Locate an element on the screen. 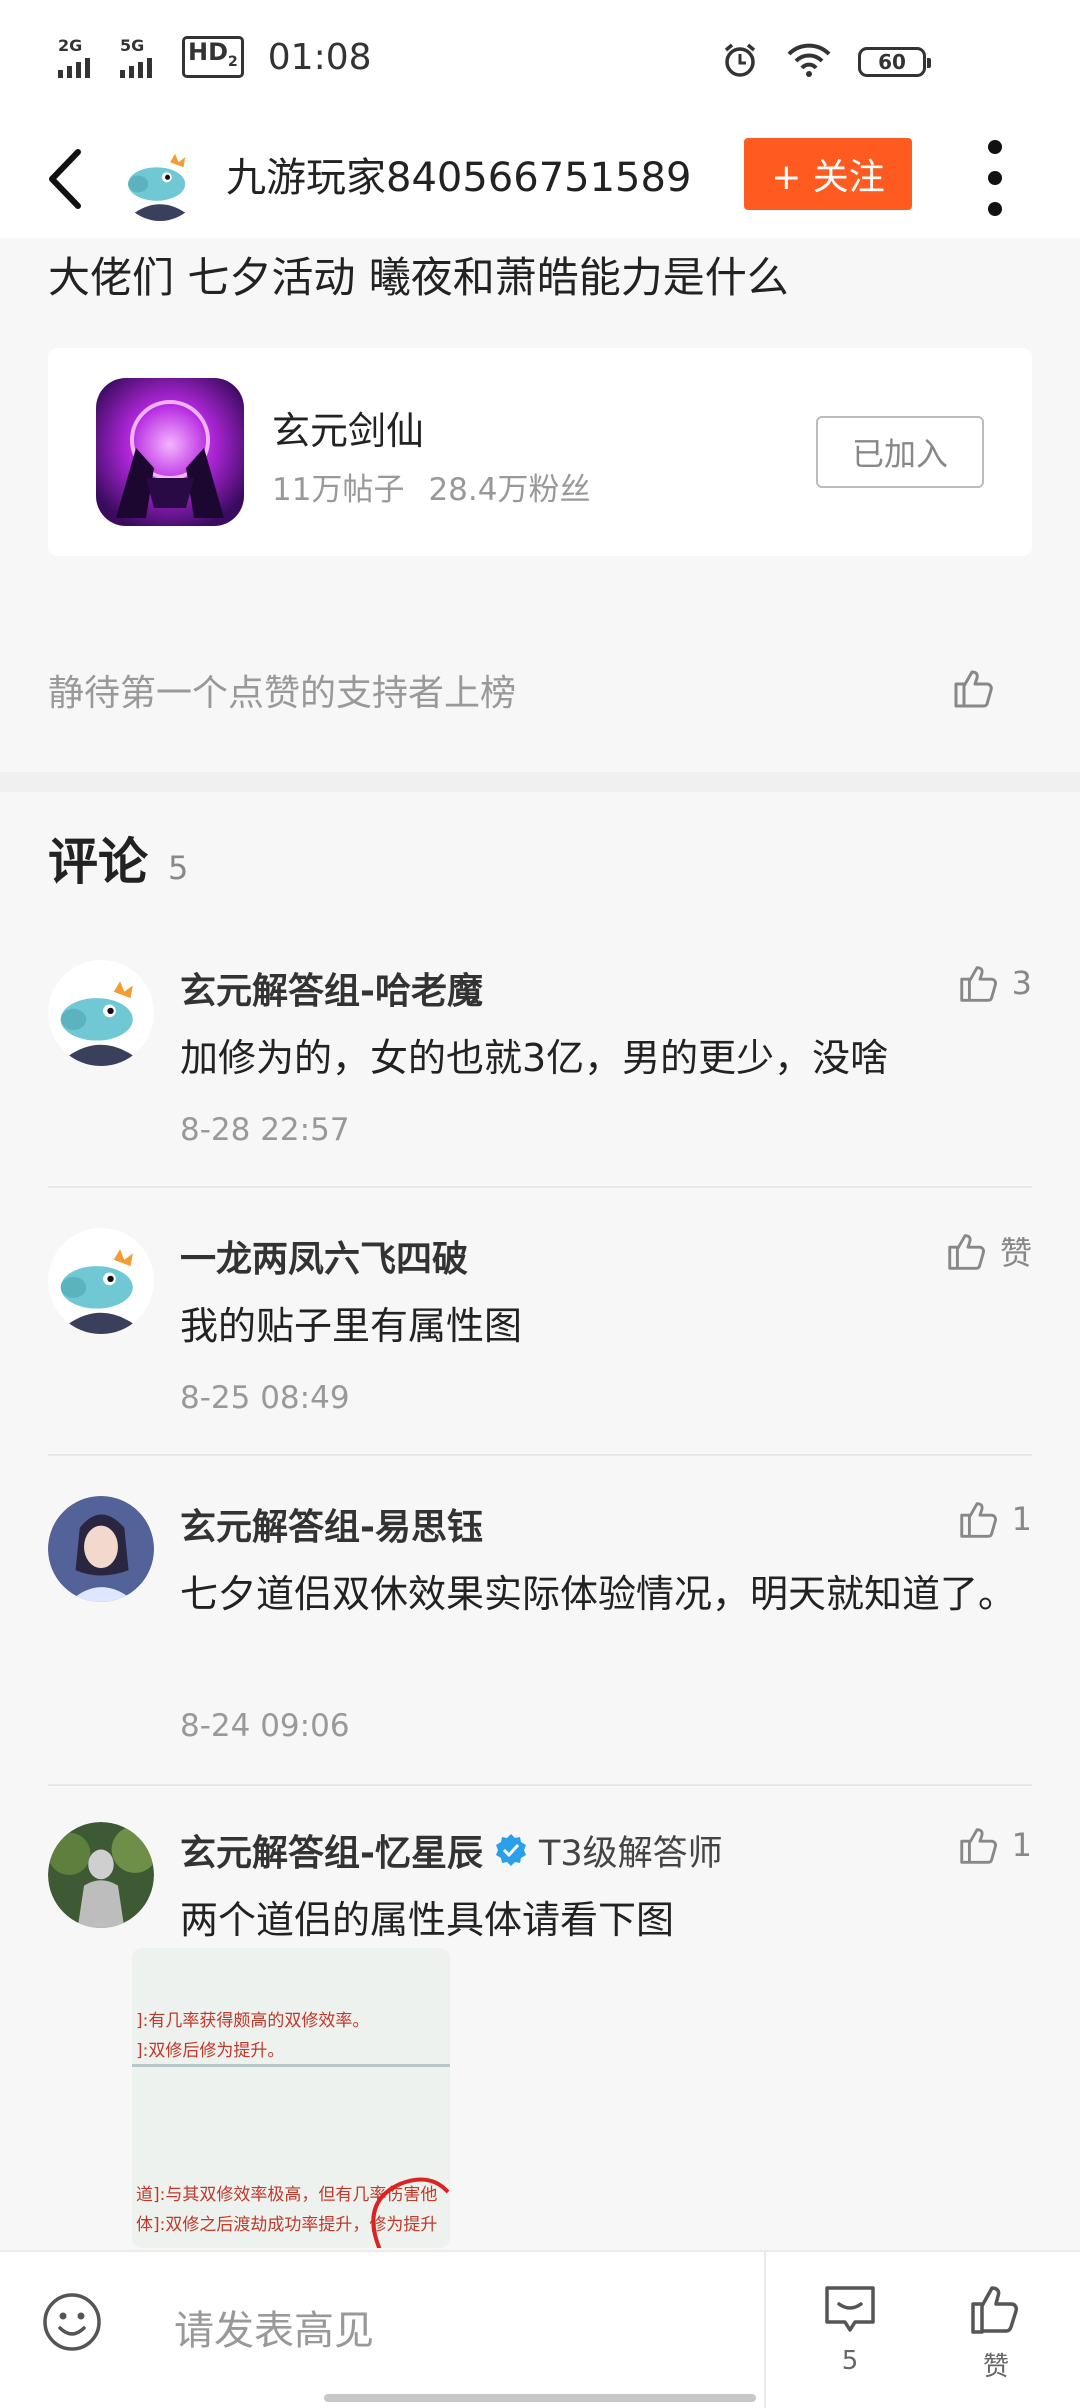  comment-text: 两个道侣的属性具体请看下图 is located at coordinates (427, 1920).